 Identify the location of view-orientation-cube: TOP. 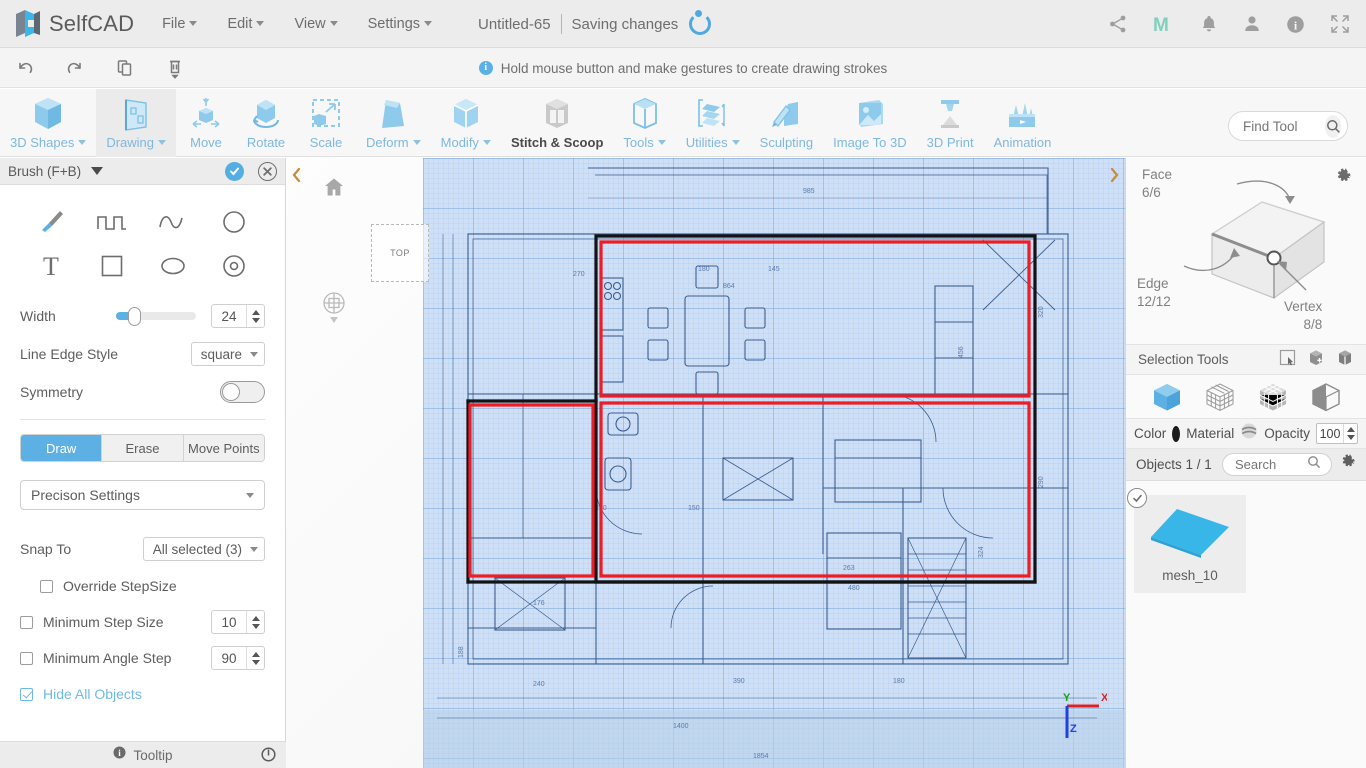
(400, 253).